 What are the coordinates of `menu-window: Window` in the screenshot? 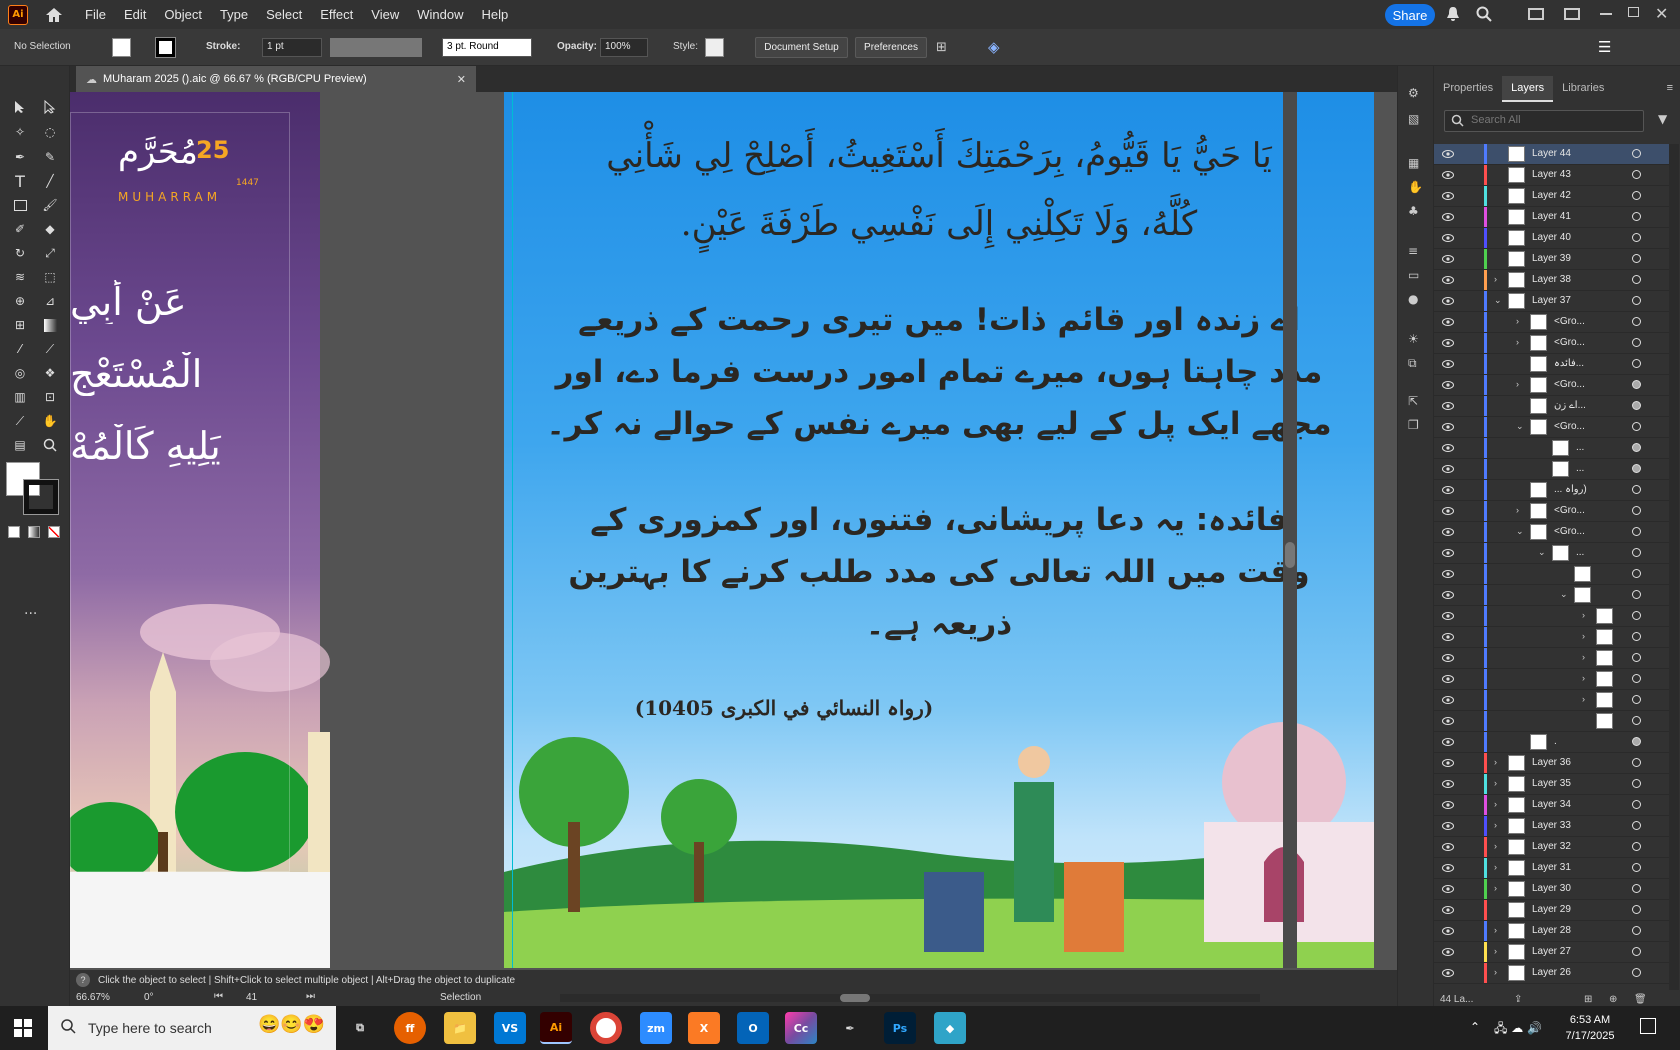 It's located at (440, 14).